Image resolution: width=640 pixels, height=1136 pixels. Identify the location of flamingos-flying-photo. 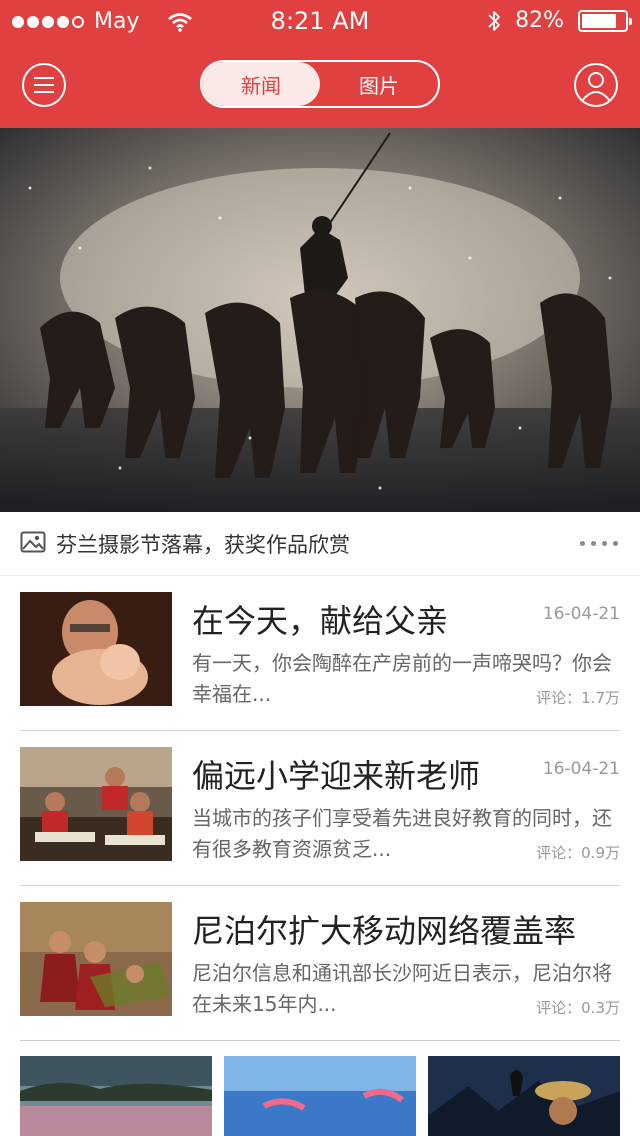
(320, 1096).